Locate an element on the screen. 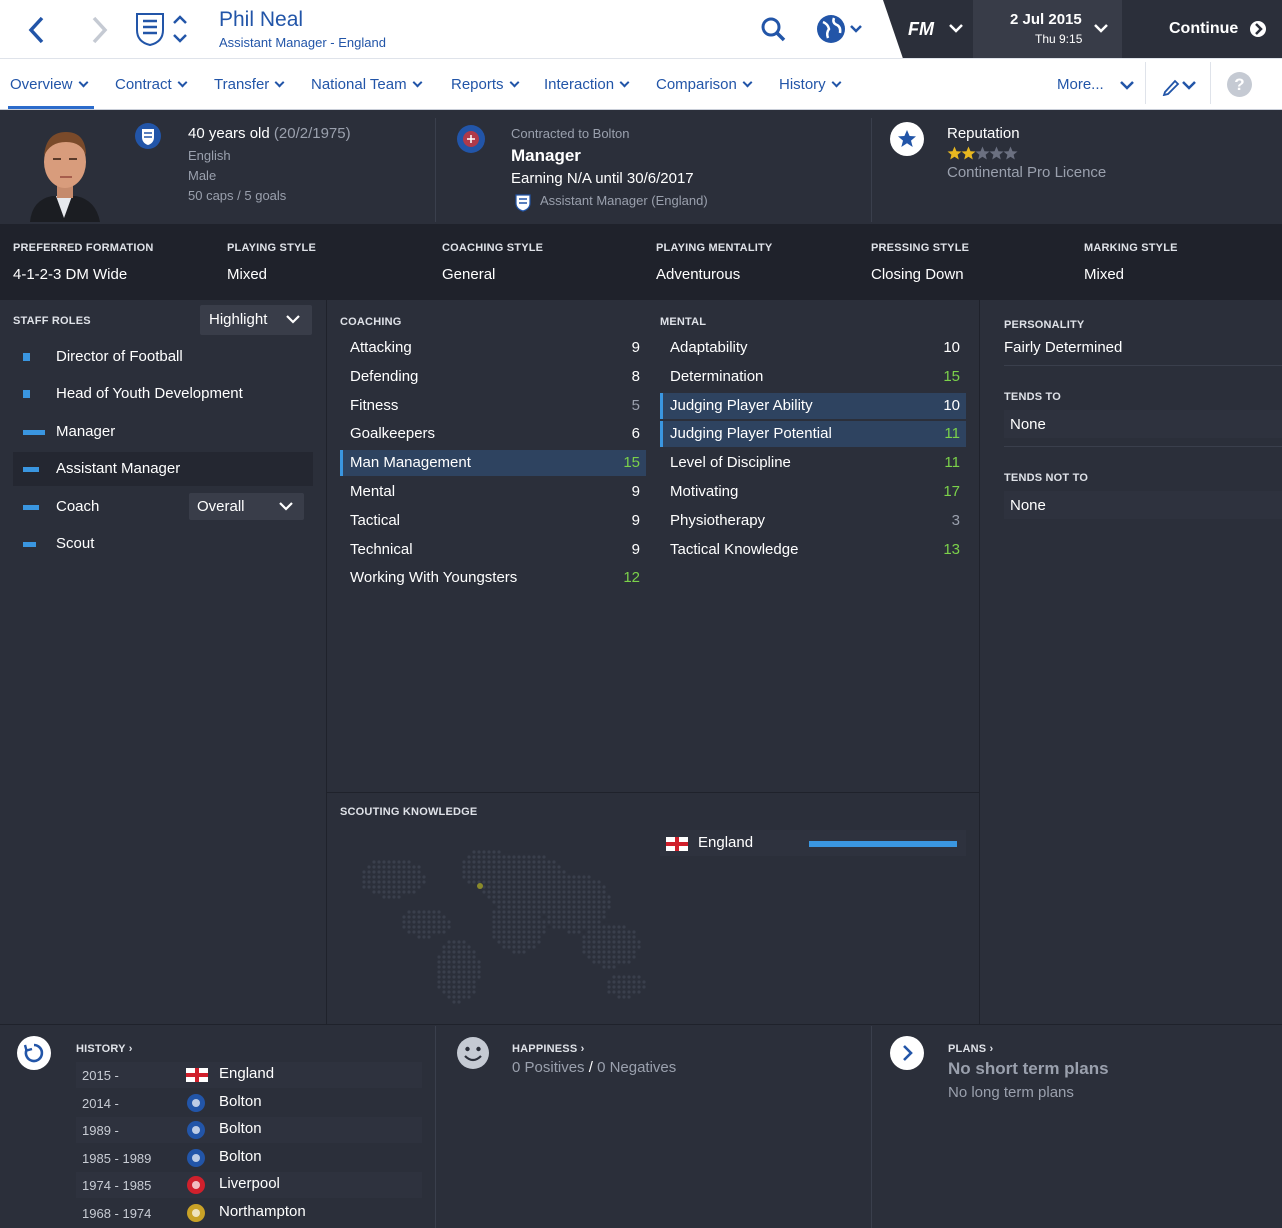 The width and height of the screenshot is (1282, 1228). coaching-attribute-row: Goalkeepers 6 is located at coordinates (493, 434).